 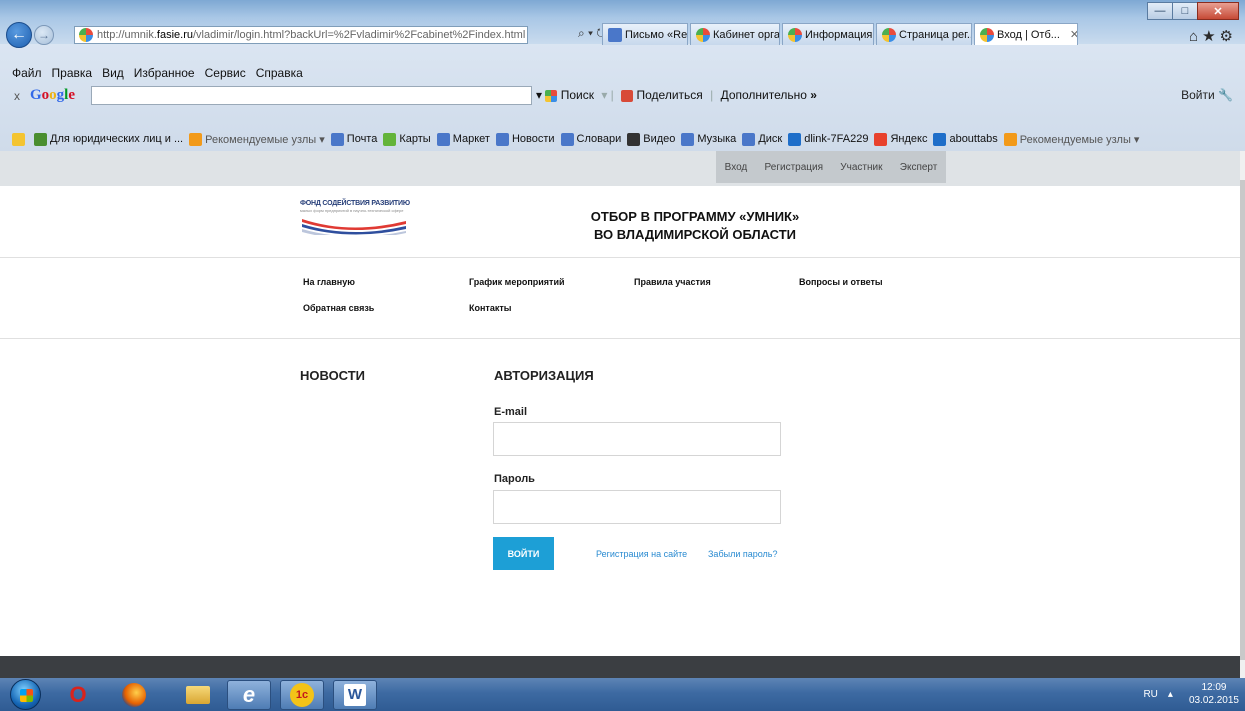 What do you see at coordinates (622, 694) in the screenshot?
I see `windows-taskbar: O e 1с W RU ▴ 12:09 03.02.2015` at bounding box center [622, 694].